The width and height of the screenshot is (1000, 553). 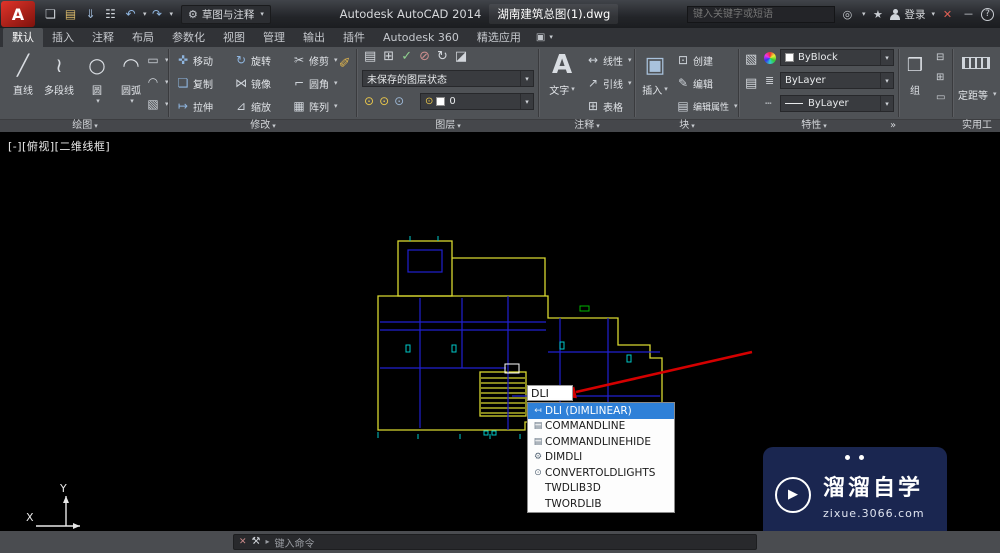 I want to click on linetype-combobox: ByLayer ▾, so click(x=837, y=103).